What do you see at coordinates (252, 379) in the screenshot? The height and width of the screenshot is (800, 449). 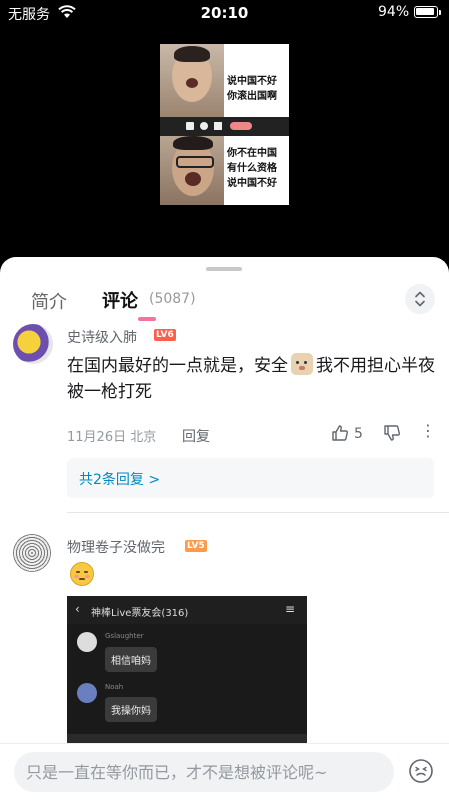 I see `comment-text: 在国内最好的一点就是，安全 我不用担心半夜被一枪打死` at bounding box center [252, 379].